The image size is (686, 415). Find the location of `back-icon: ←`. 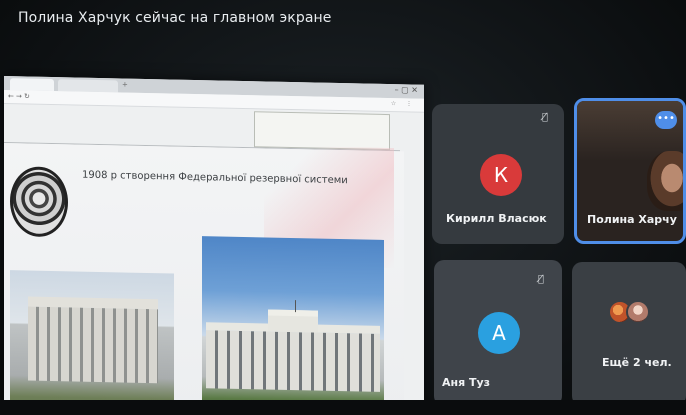

back-icon: ← is located at coordinates (11, 96).